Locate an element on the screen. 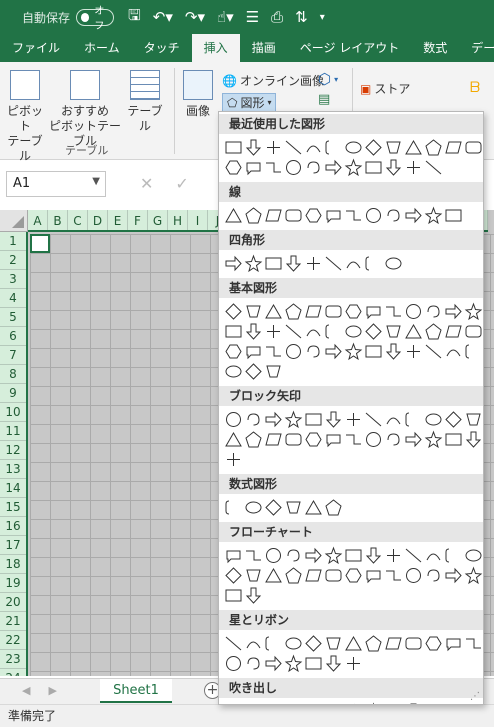  tab-formulas: 数式 is located at coordinates (435, 48).